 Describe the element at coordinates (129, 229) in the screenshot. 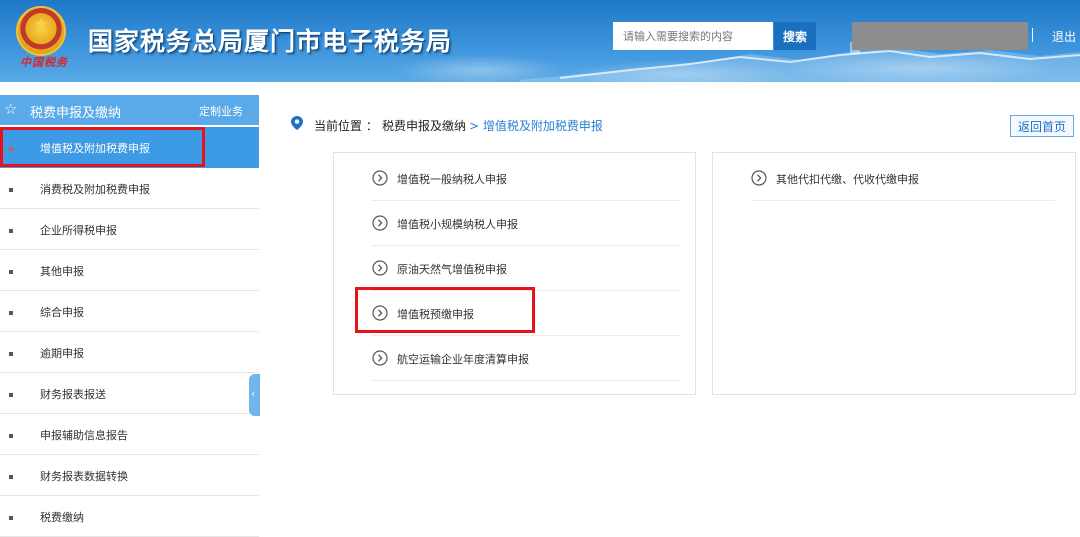

I see `sidebar-item-corporate-income-tax: 企业所得税申报` at that location.